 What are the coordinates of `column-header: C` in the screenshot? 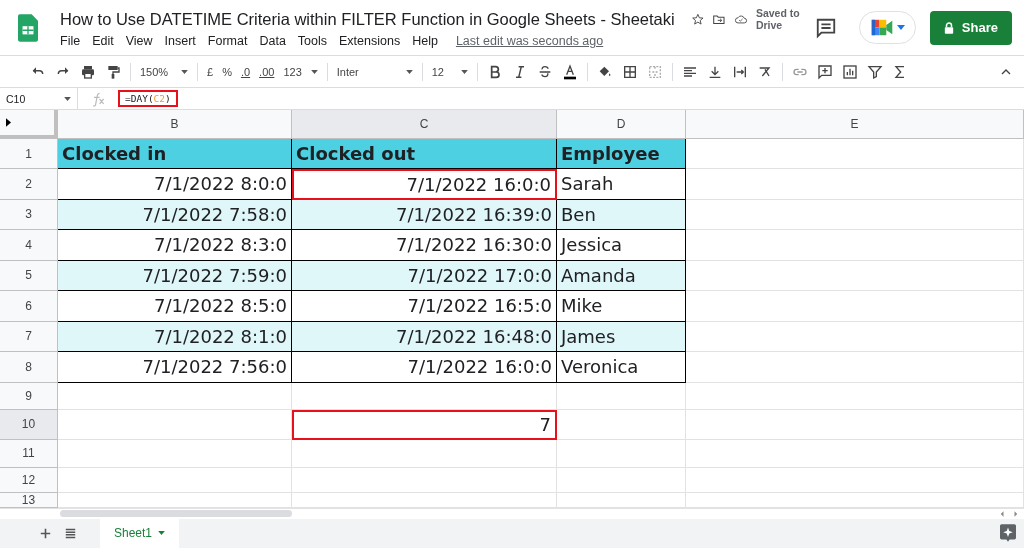 It's located at (424, 124).